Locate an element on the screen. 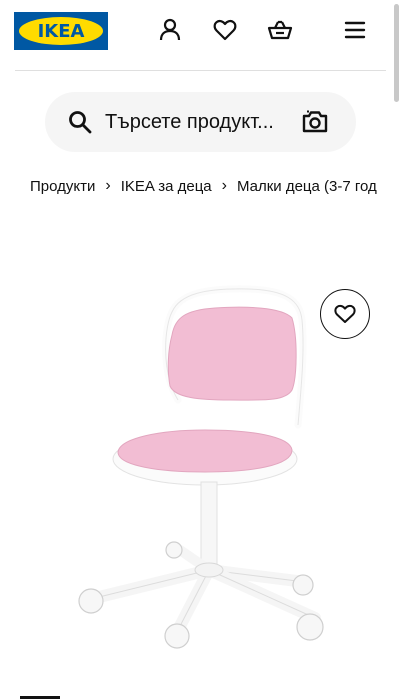  search-icon is located at coordinates (80, 122).